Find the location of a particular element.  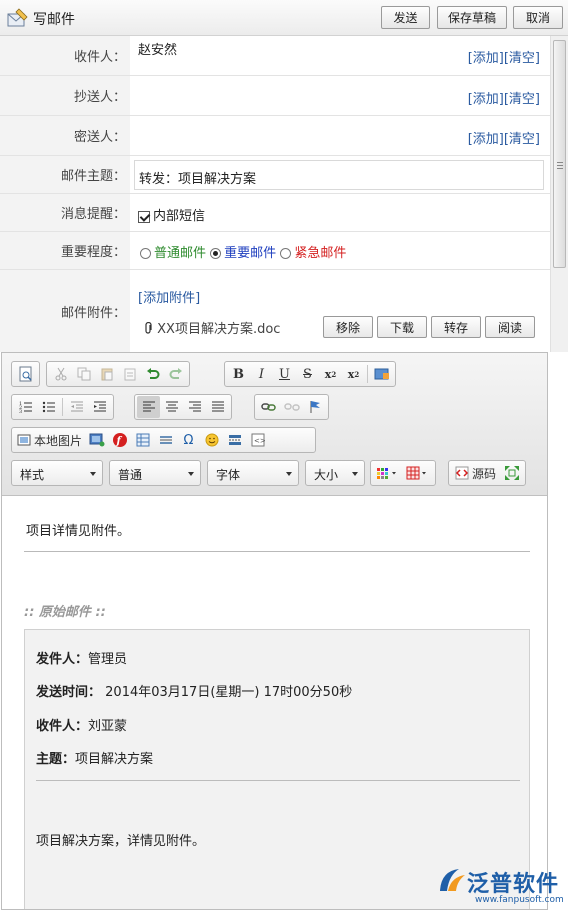

original-subject: 主题：项目解决方案 is located at coordinates (94, 757).